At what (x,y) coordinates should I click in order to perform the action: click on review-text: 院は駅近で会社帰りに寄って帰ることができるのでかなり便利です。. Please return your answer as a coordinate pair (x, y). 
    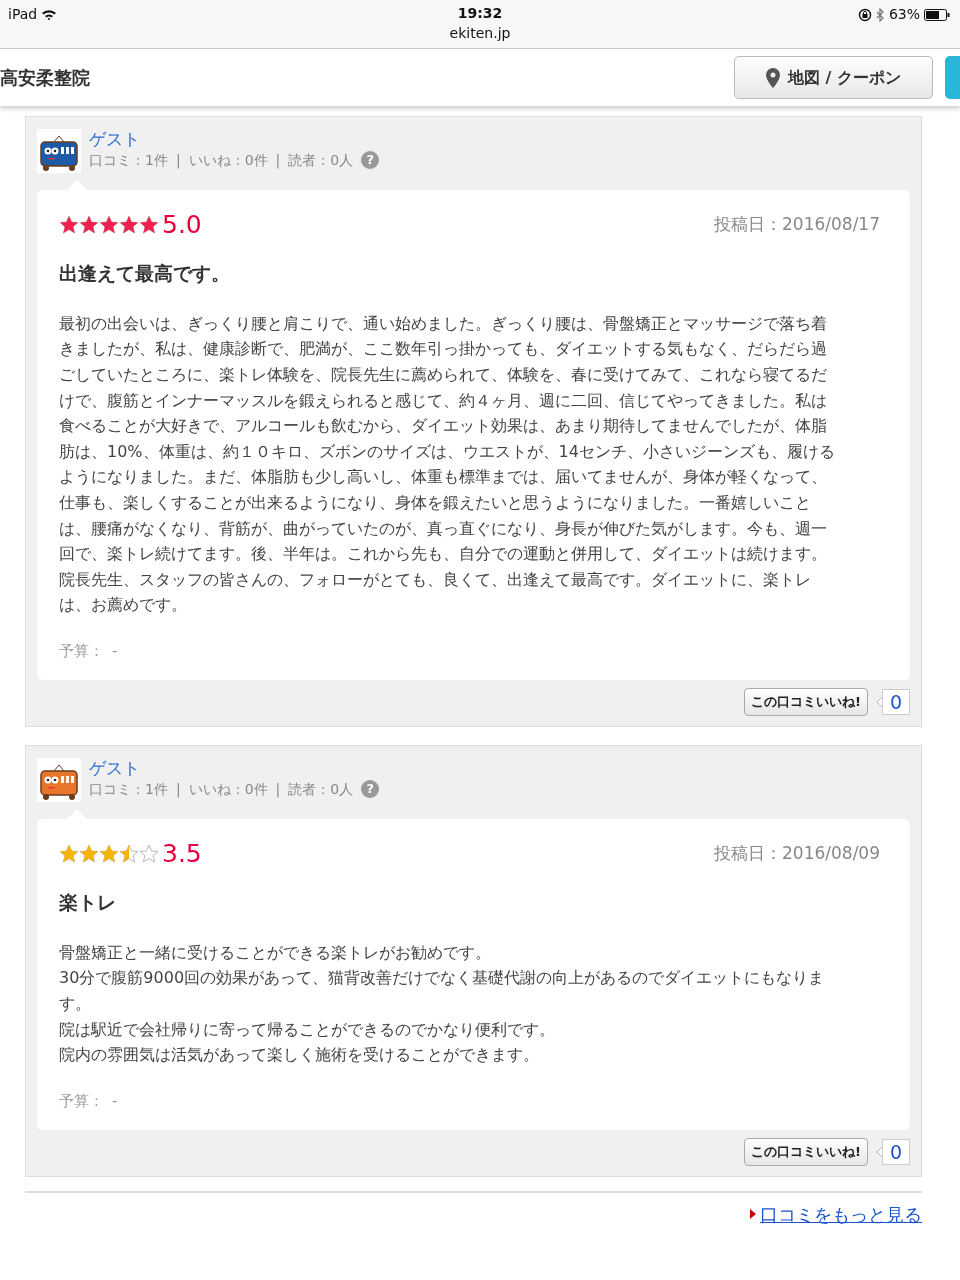
    Looking at the image, I should click on (307, 1029).